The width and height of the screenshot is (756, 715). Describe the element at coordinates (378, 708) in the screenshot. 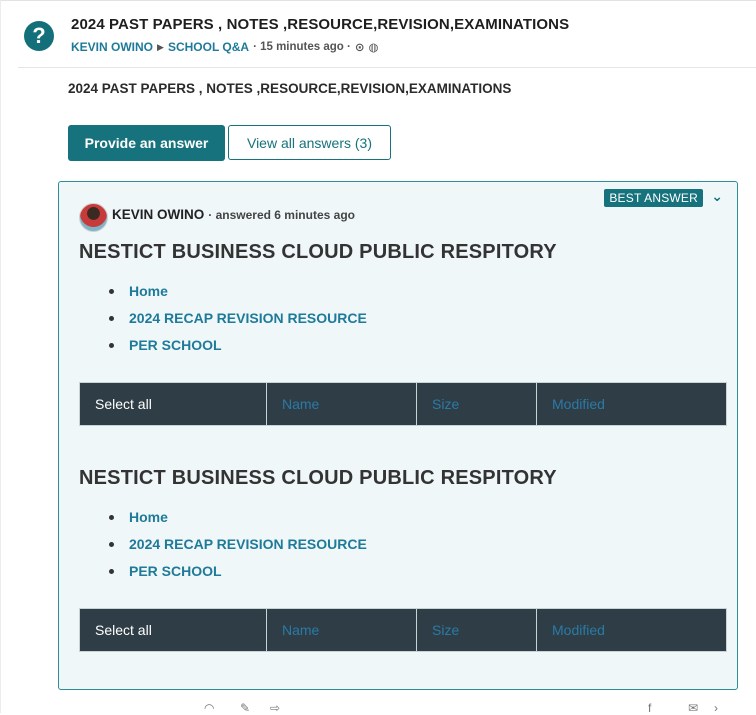

I see `answer-action-bar: ◠ ✎ ⇨ f ✉ ›` at that location.